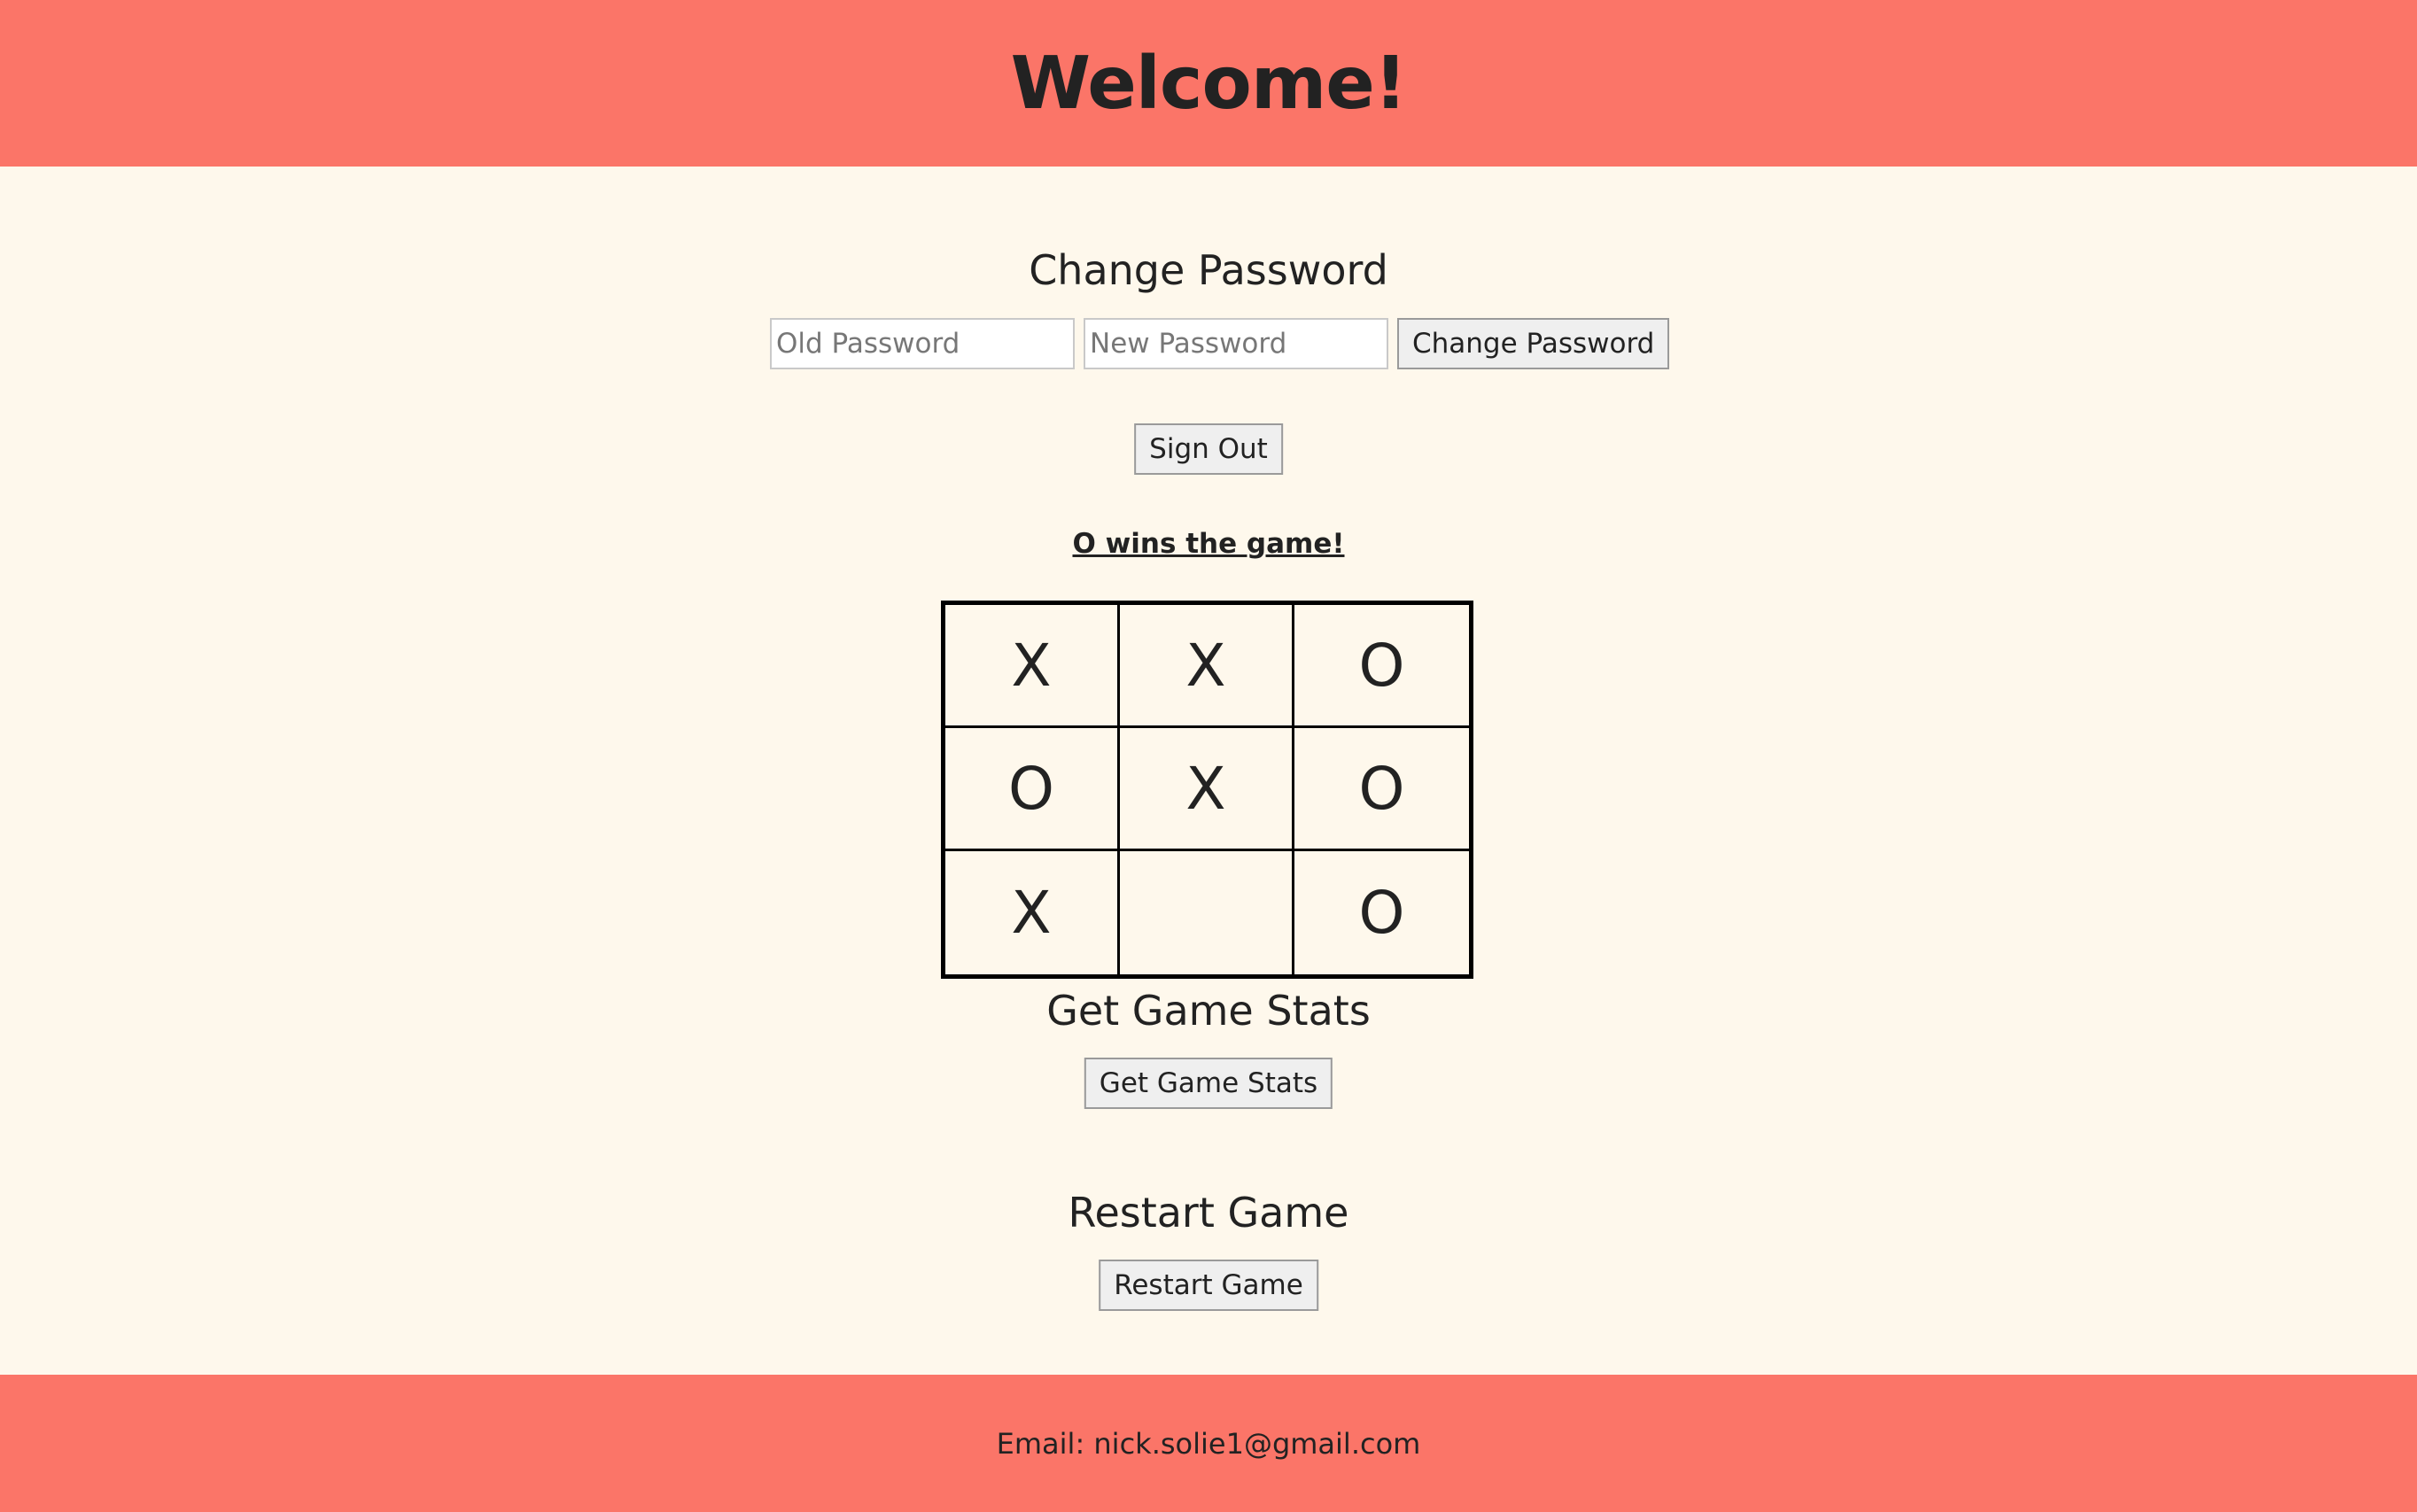 The image size is (2417, 1512). Describe the element at coordinates (1209, 1285) in the screenshot. I see `restart-game-button: Restart Game` at that location.